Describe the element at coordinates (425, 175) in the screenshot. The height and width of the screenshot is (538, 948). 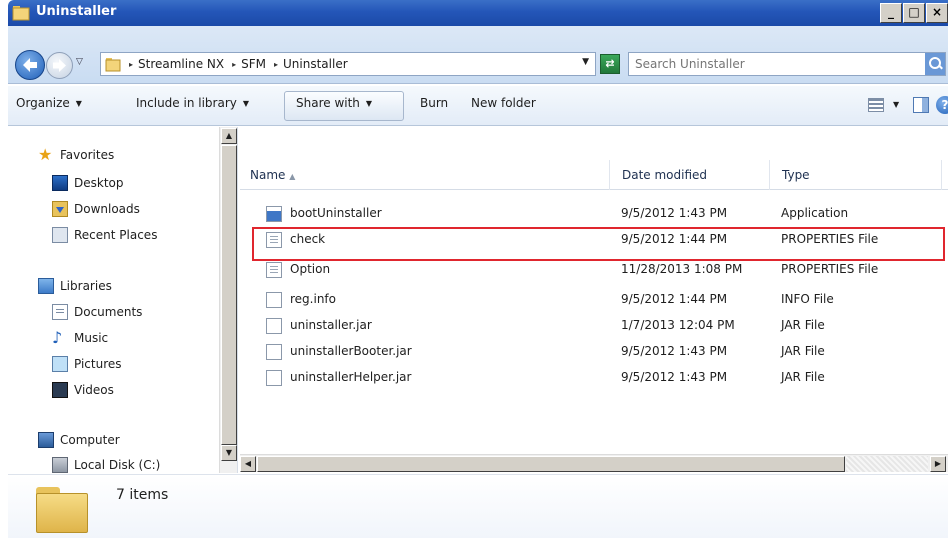
I see `column-header-name: Name ▲` at that location.